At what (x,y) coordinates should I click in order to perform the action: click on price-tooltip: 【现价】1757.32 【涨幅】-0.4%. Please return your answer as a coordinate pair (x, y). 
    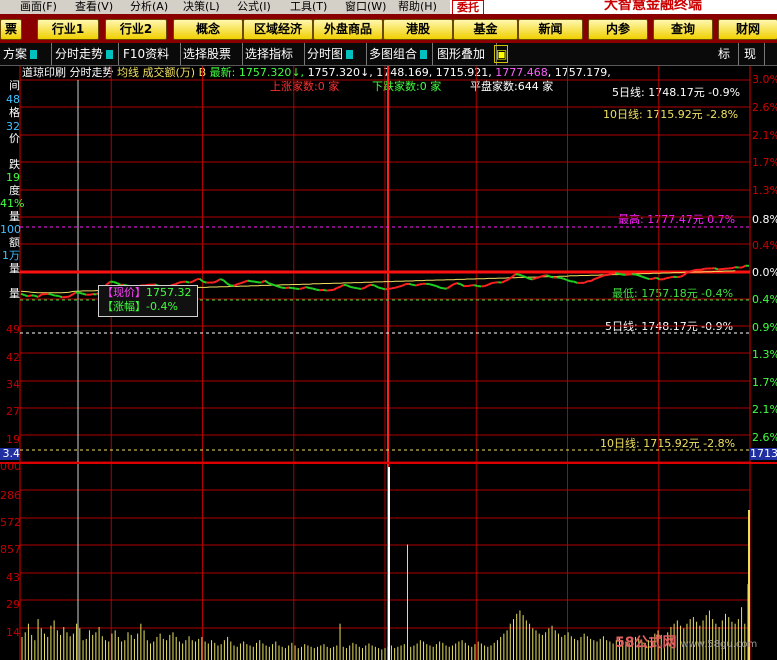
    Looking at the image, I should click on (148, 301).